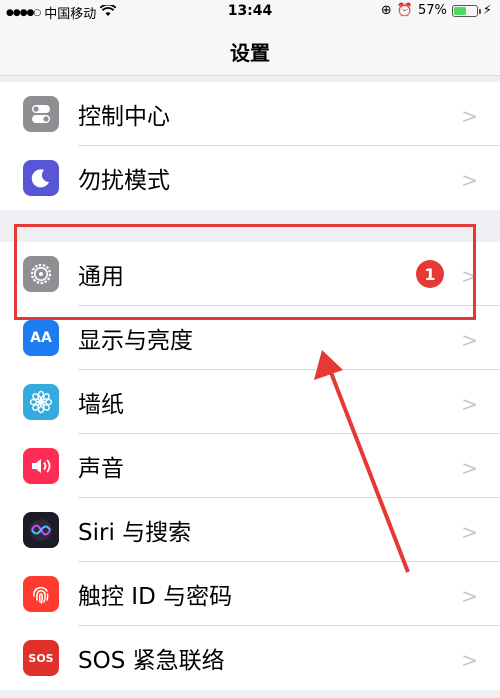 The height and width of the screenshot is (698, 500). Describe the element at coordinates (41, 178) in the screenshot. I see `moon-icon` at that location.